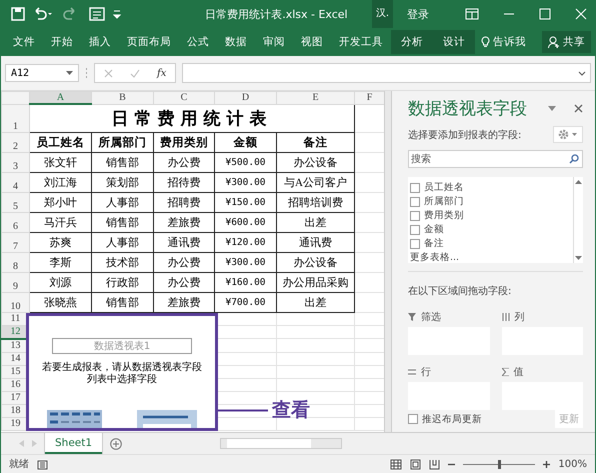 The height and width of the screenshot is (473, 596). What do you see at coordinates (16, 118) in the screenshot?
I see `row-header: 1` at bounding box center [16, 118].